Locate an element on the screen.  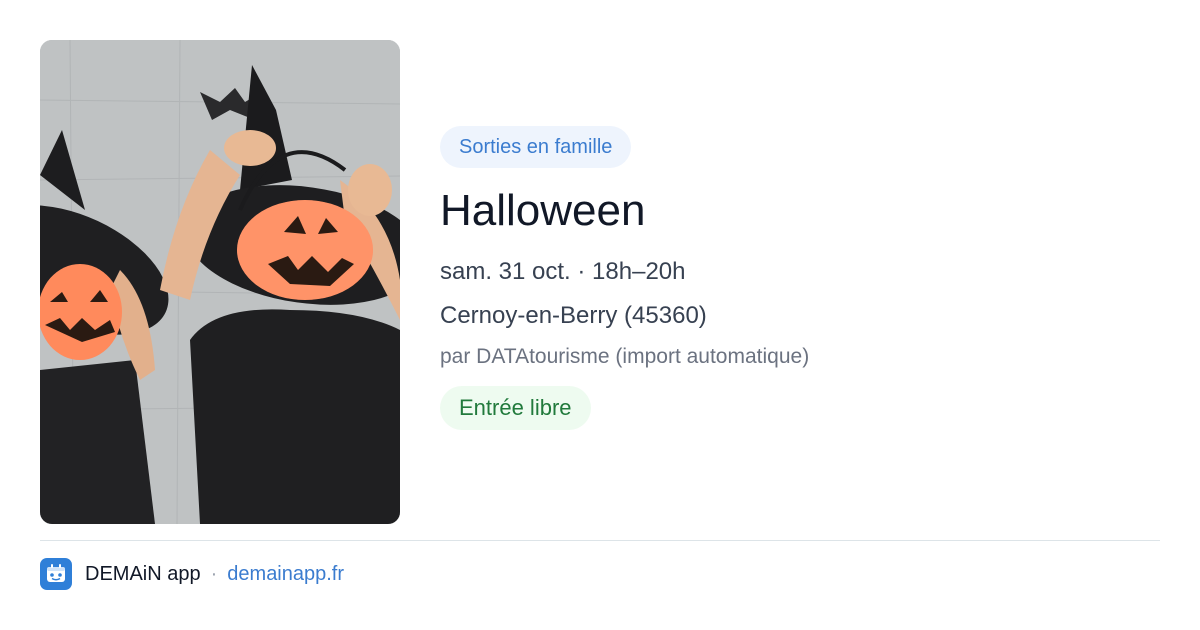
app-link: demainapp.fr is located at coordinates (285, 574).